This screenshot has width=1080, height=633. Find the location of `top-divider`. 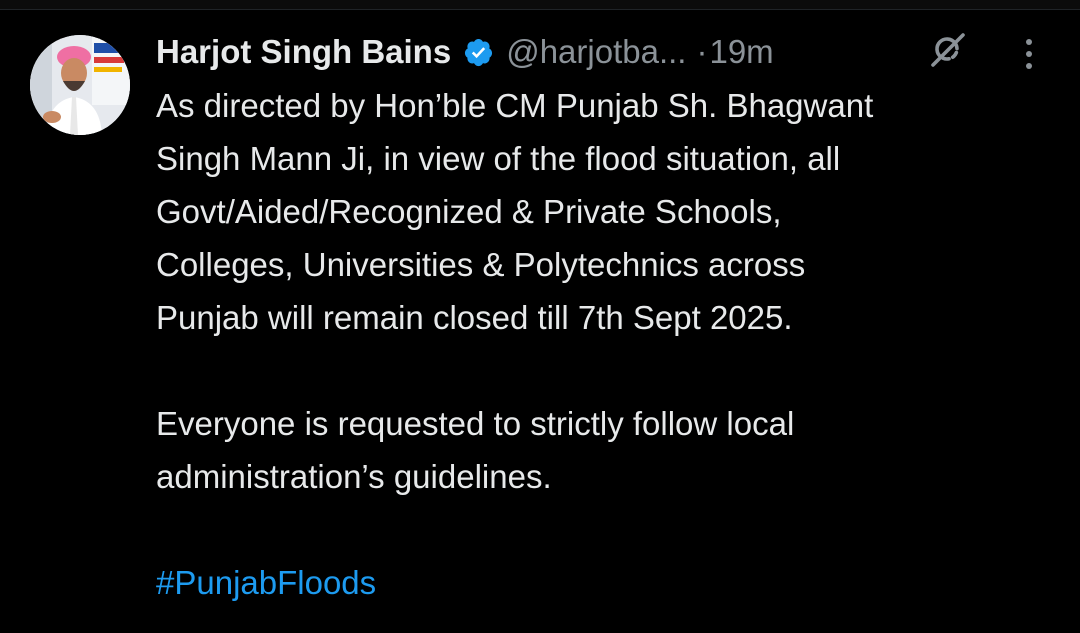

top-divider is located at coordinates (540, 5).